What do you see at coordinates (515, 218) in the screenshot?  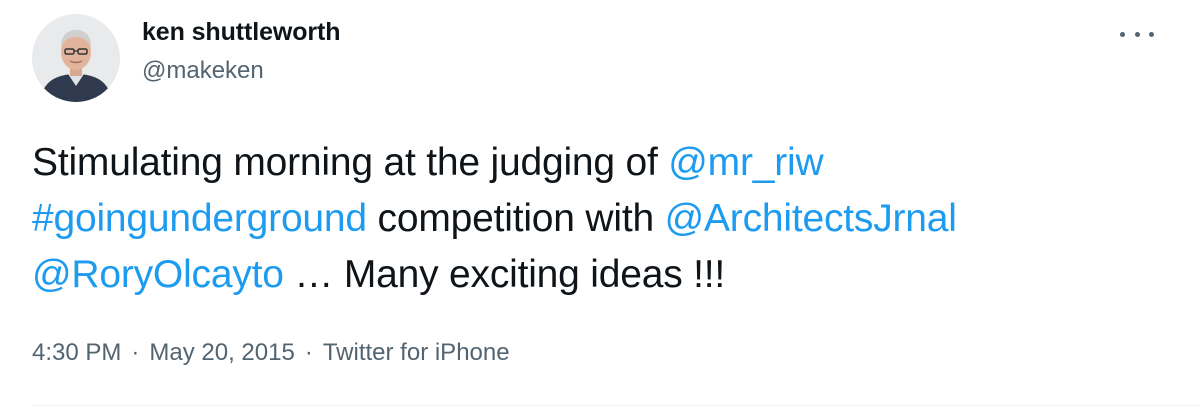 I see `tweet-text-segment: competition with` at bounding box center [515, 218].